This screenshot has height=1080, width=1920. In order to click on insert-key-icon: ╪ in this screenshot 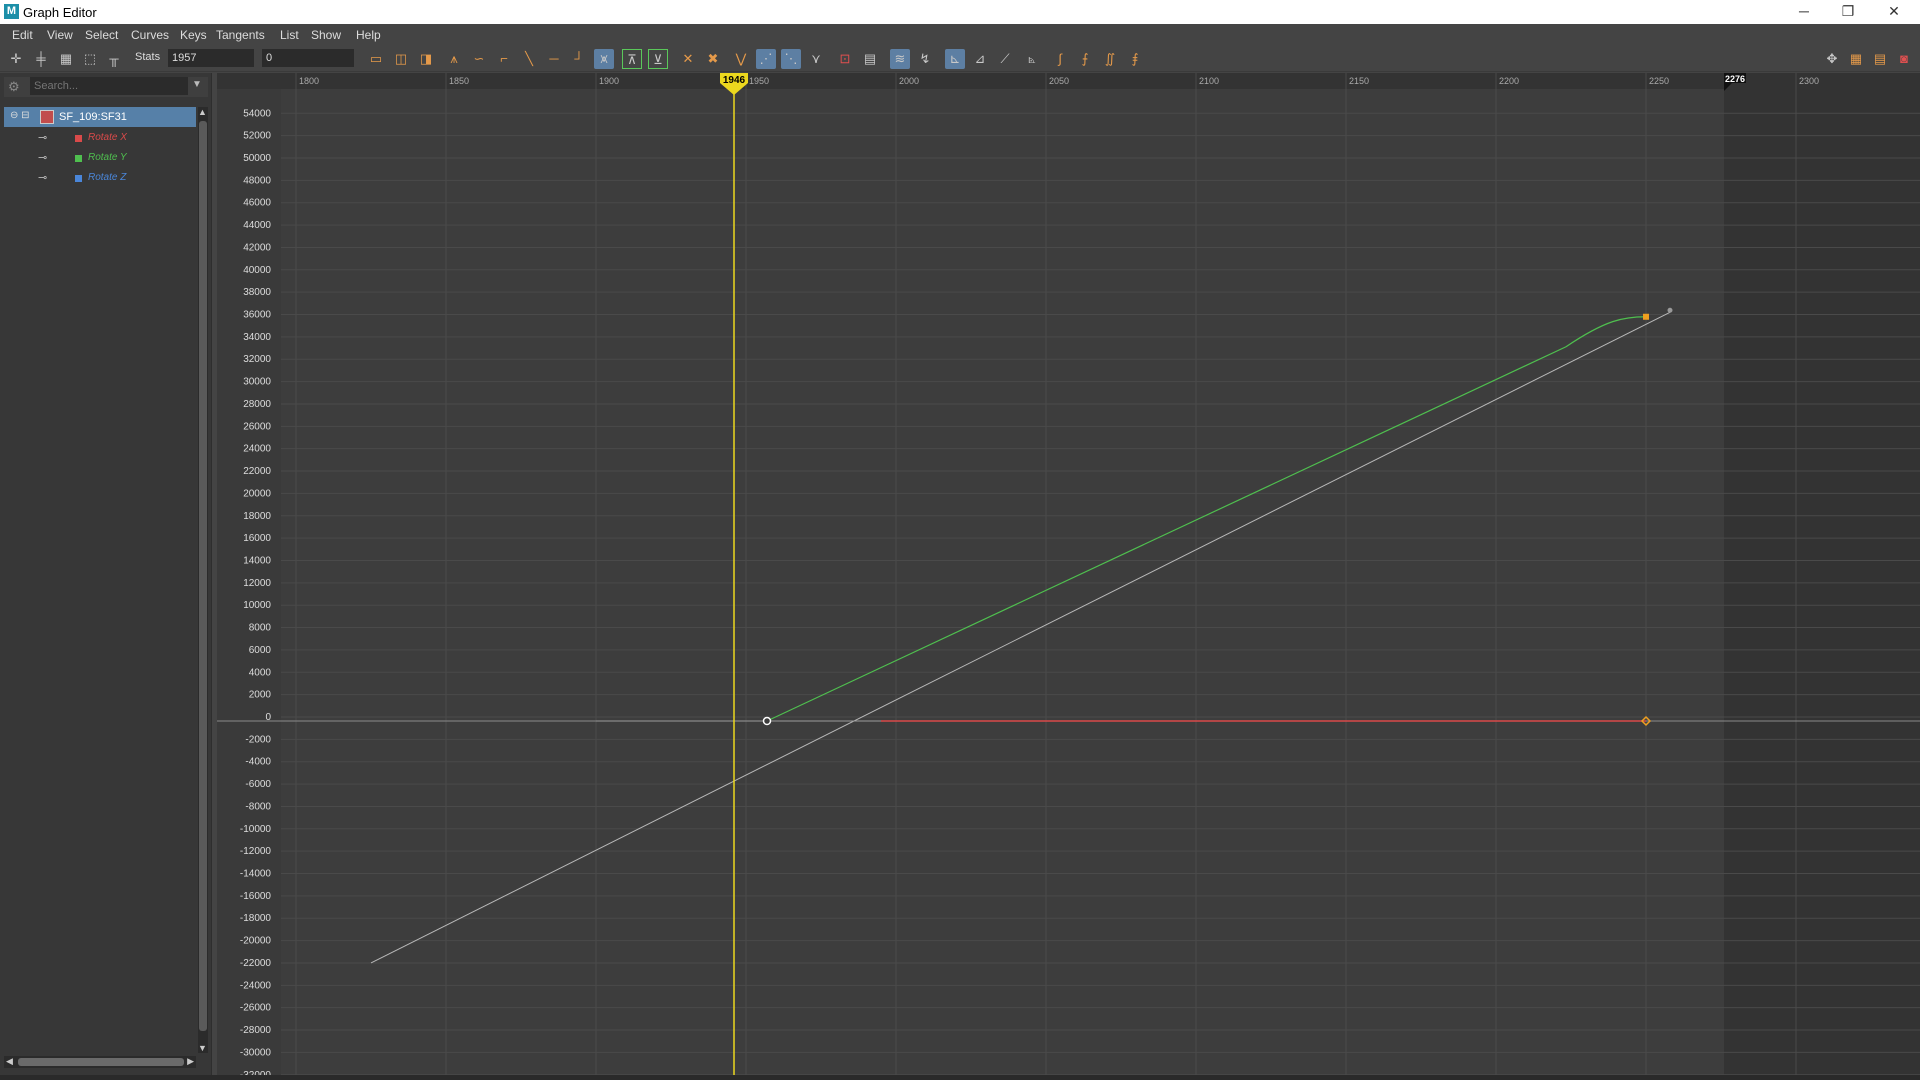, I will do `click(41, 59)`.